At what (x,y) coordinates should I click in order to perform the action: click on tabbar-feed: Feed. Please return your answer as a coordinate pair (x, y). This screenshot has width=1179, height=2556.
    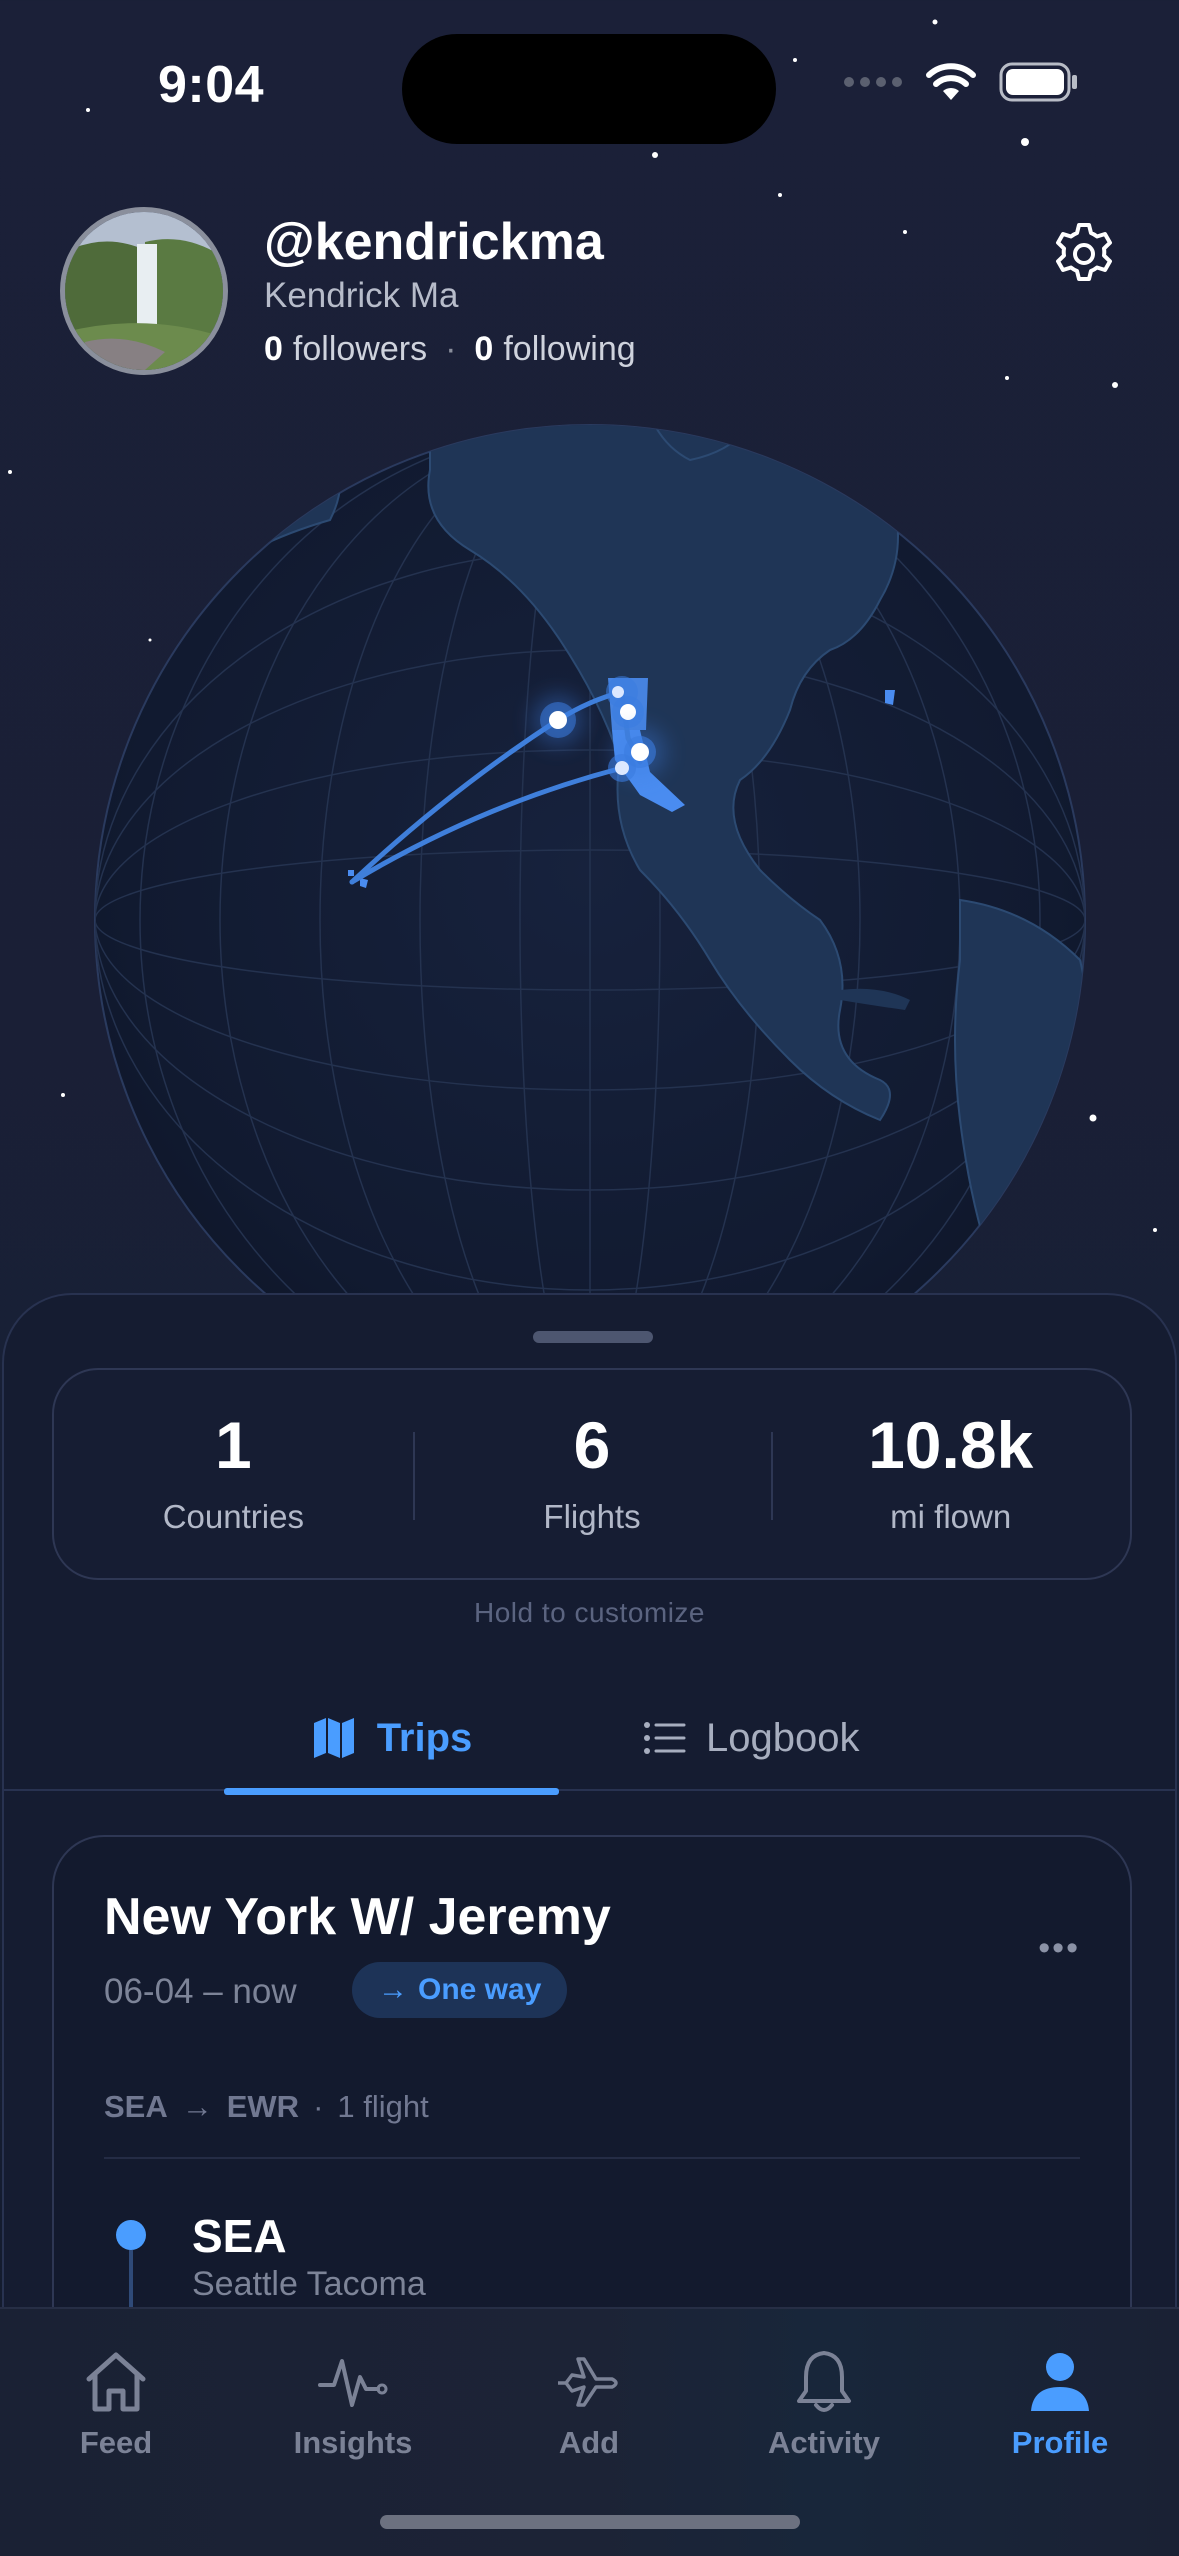
    Looking at the image, I should click on (116, 2403).